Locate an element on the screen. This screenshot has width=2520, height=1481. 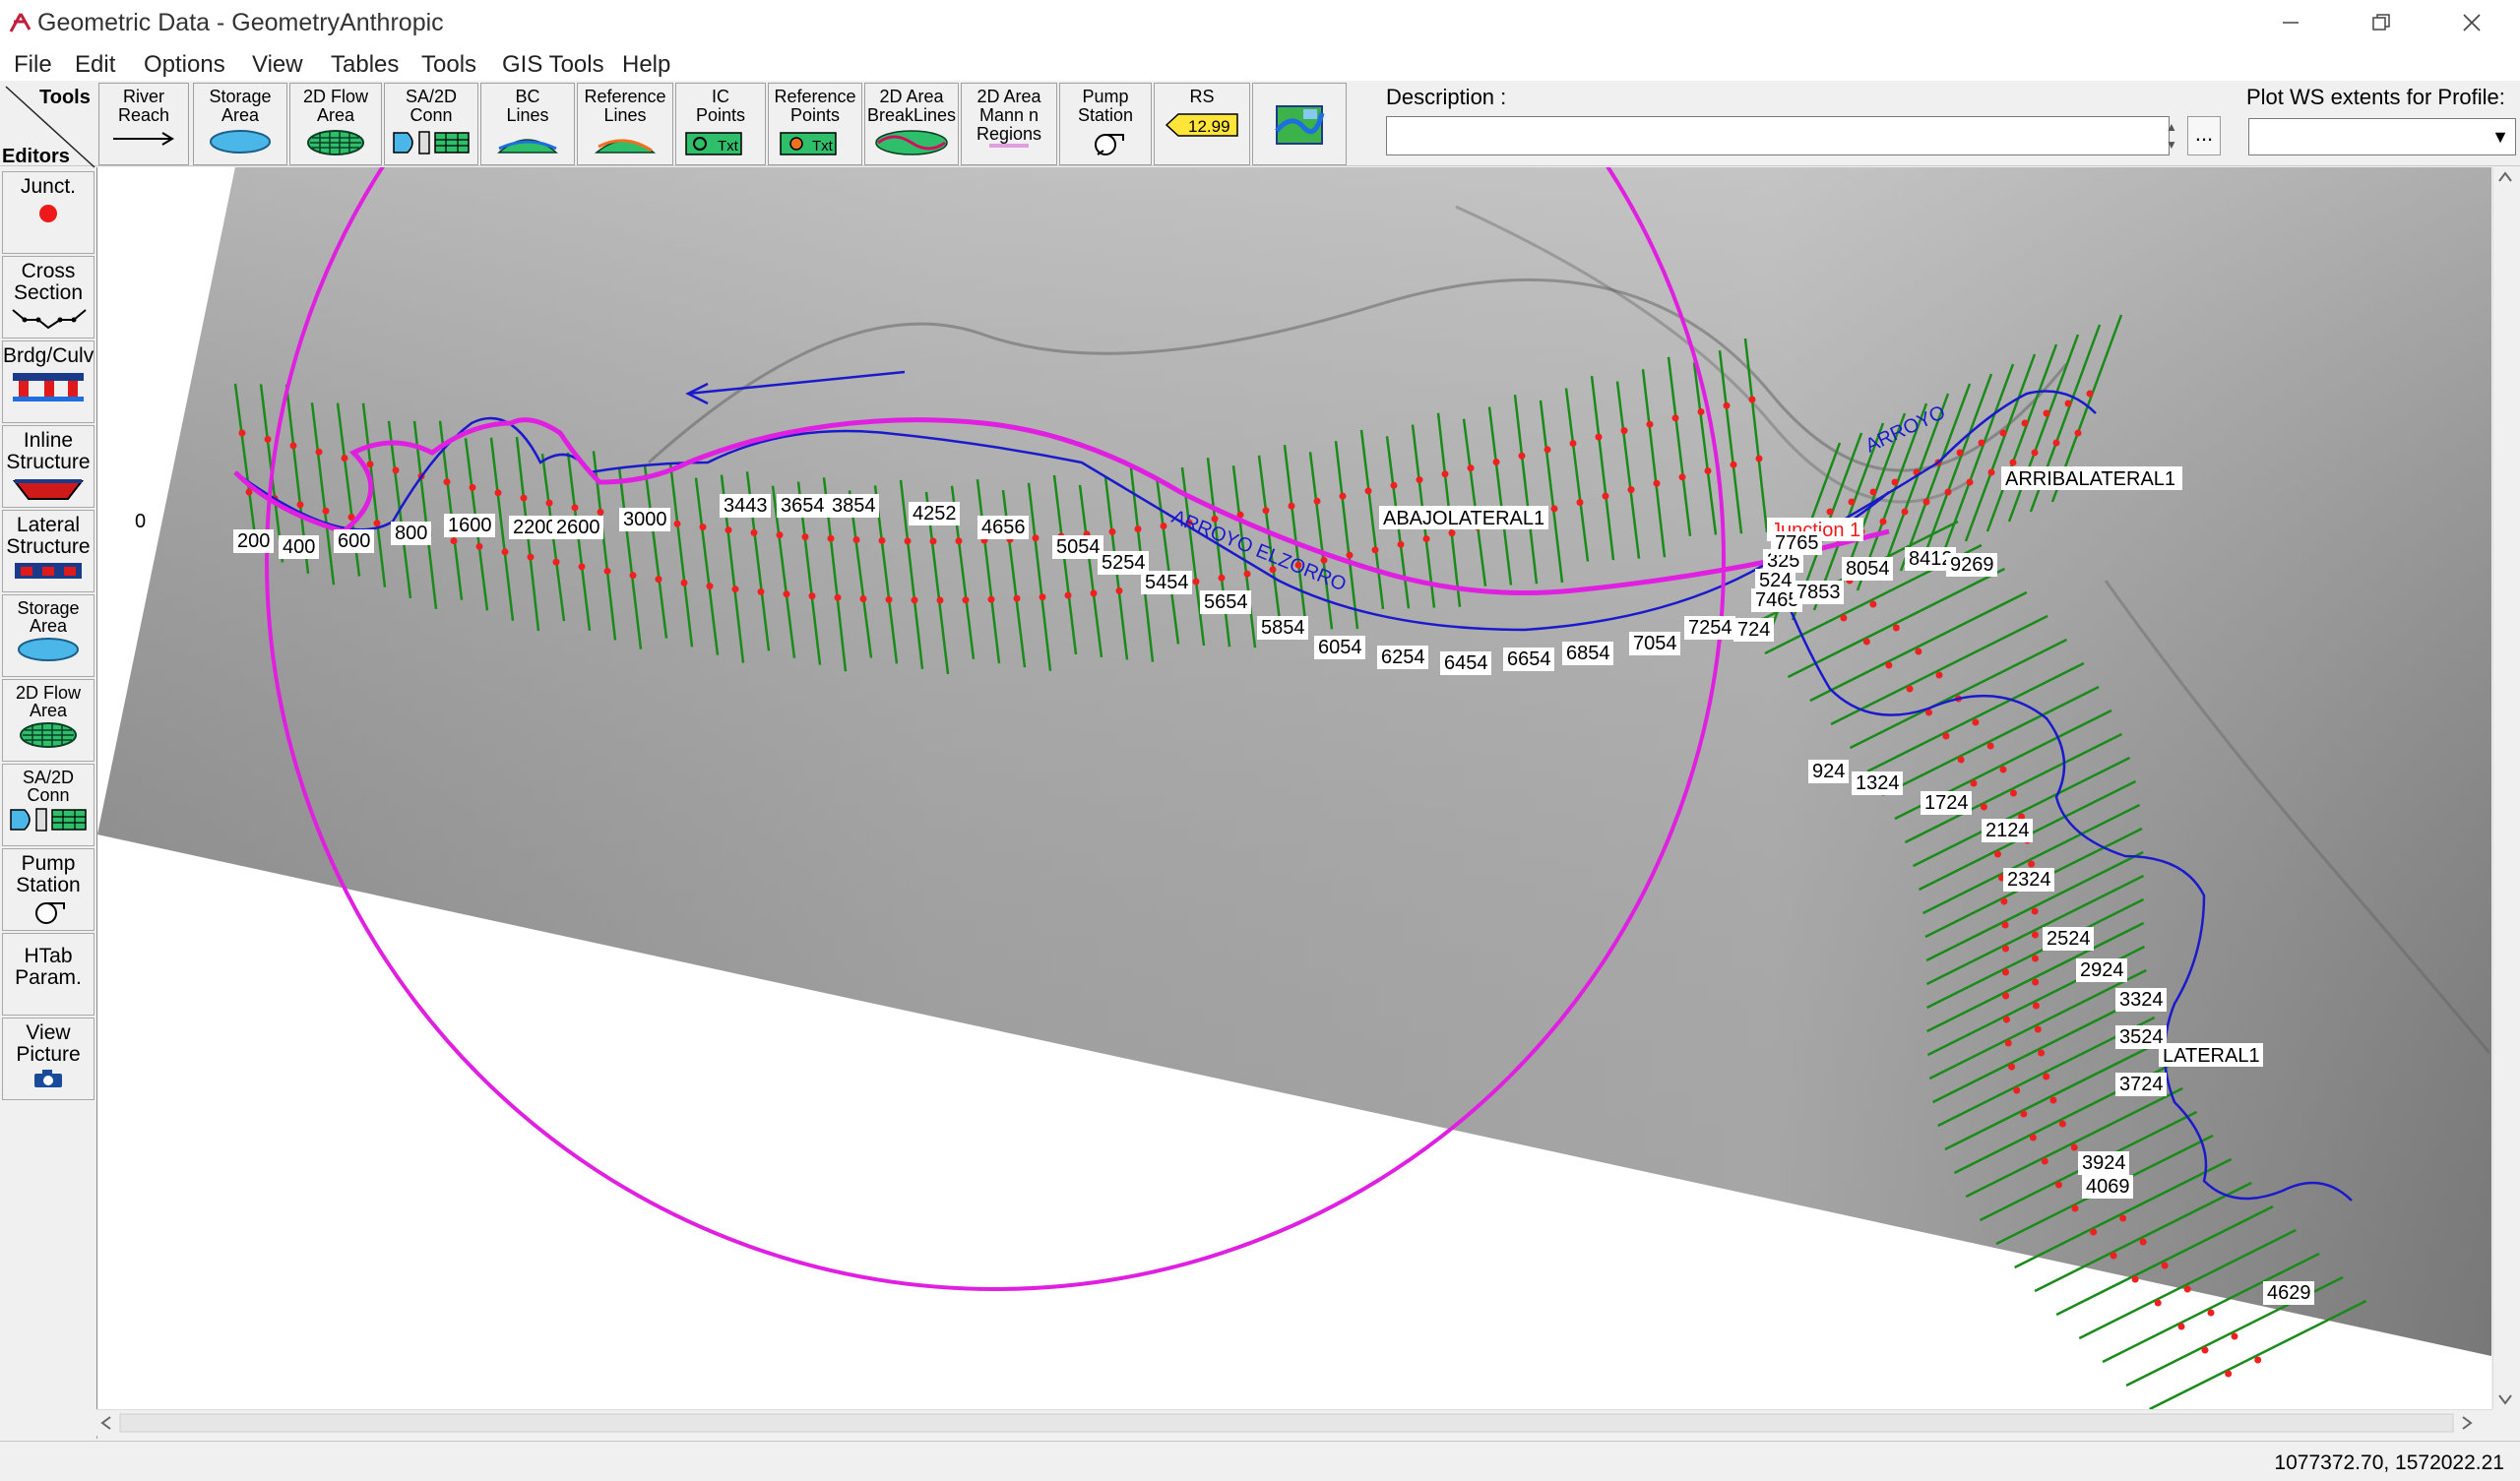
horizontal-scrollbar is located at coordinates (1294, 1422).